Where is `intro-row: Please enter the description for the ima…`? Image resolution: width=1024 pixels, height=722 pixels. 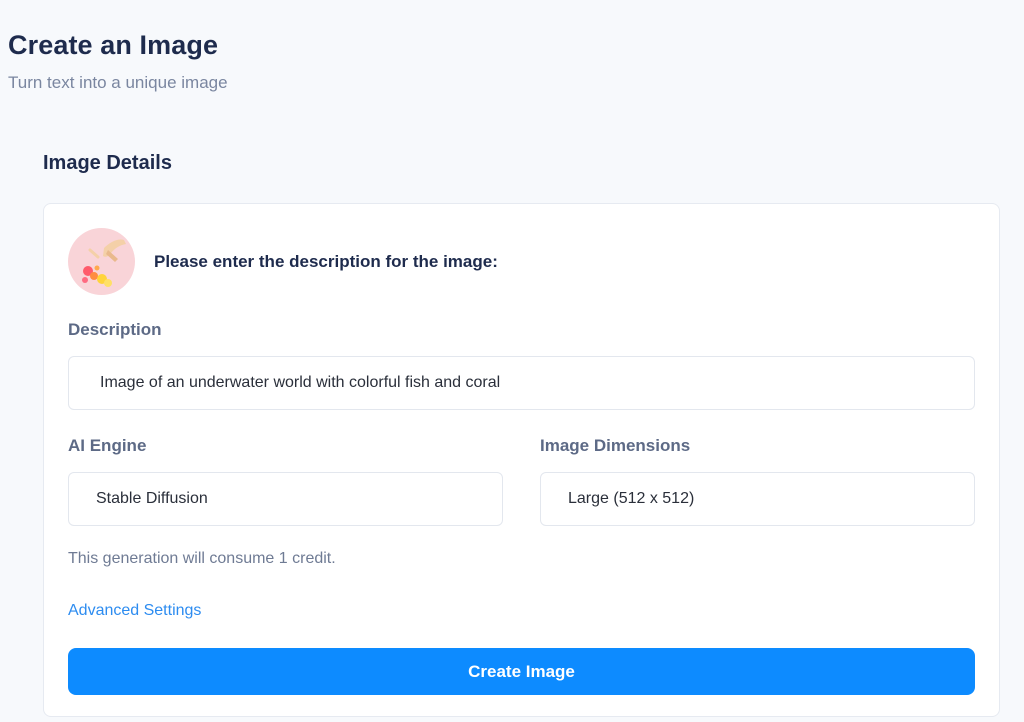 intro-row: Please enter the description for the ima… is located at coordinates (283, 261).